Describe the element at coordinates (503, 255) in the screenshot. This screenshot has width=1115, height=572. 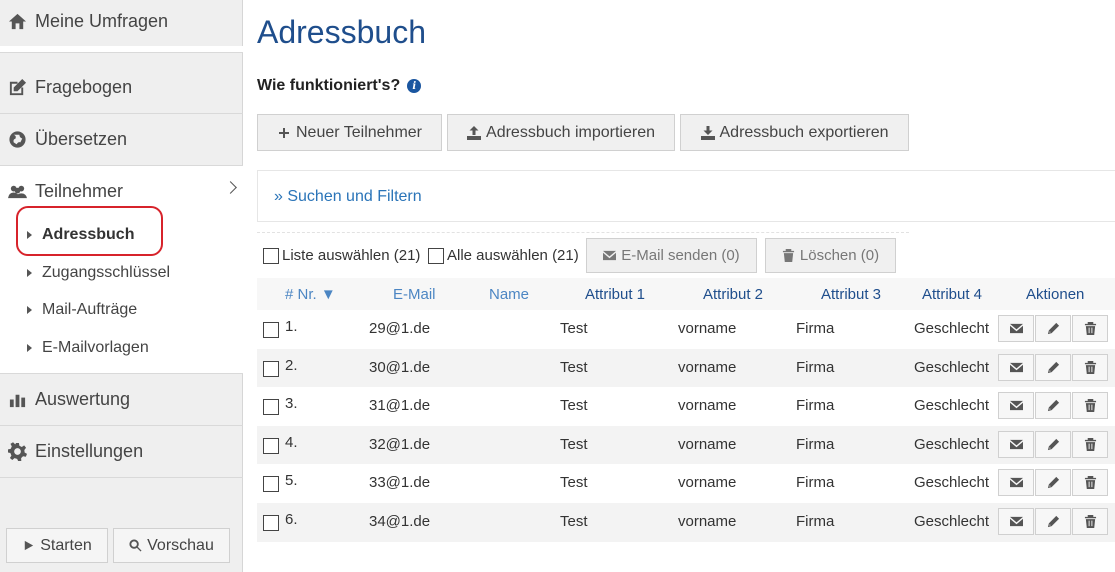
I see `select-all-checkbox: Alle auswählen (21)` at that location.